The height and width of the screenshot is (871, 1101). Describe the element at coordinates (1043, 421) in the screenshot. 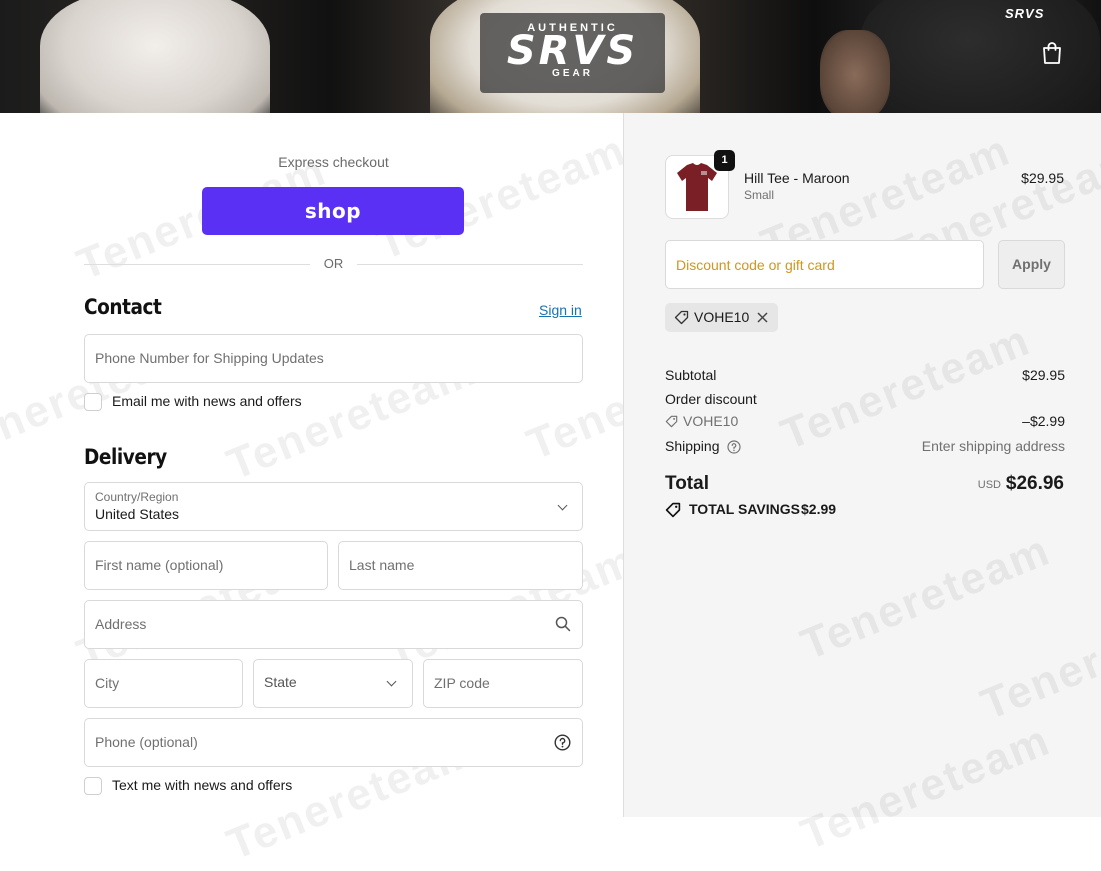

I see `discount-value: –$2.99` at that location.